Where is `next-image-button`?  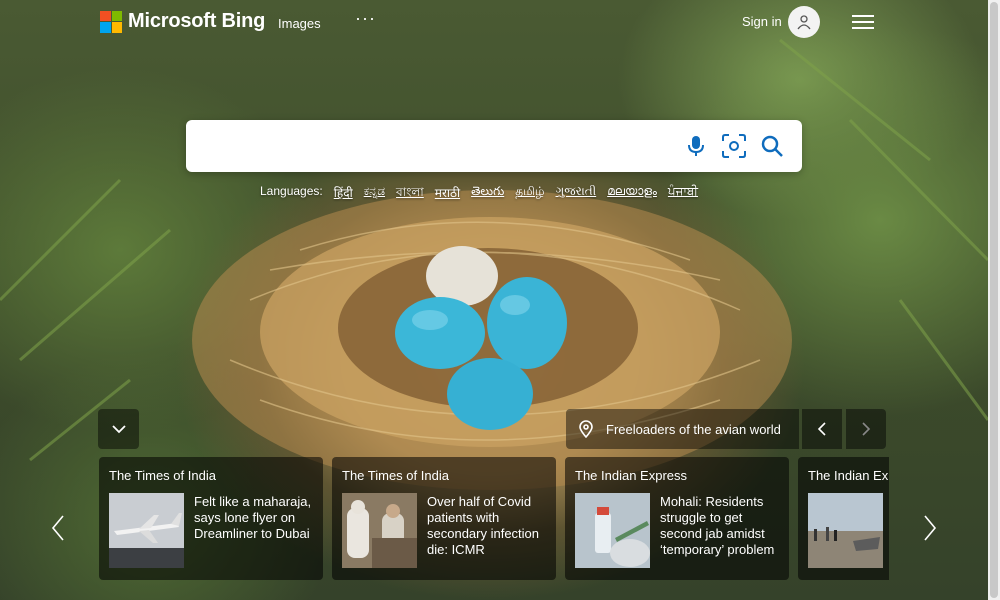 next-image-button is located at coordinates (866, 429).